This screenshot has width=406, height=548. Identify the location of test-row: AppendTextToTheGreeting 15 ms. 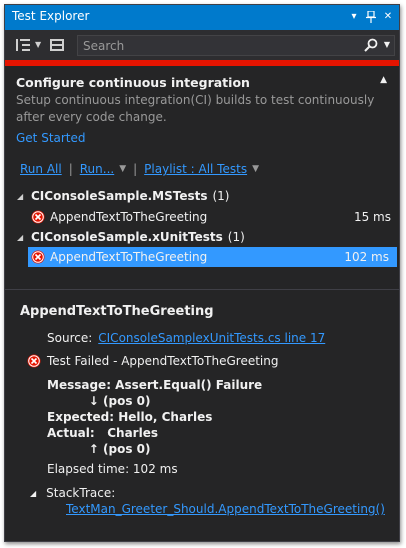
(202, 217).